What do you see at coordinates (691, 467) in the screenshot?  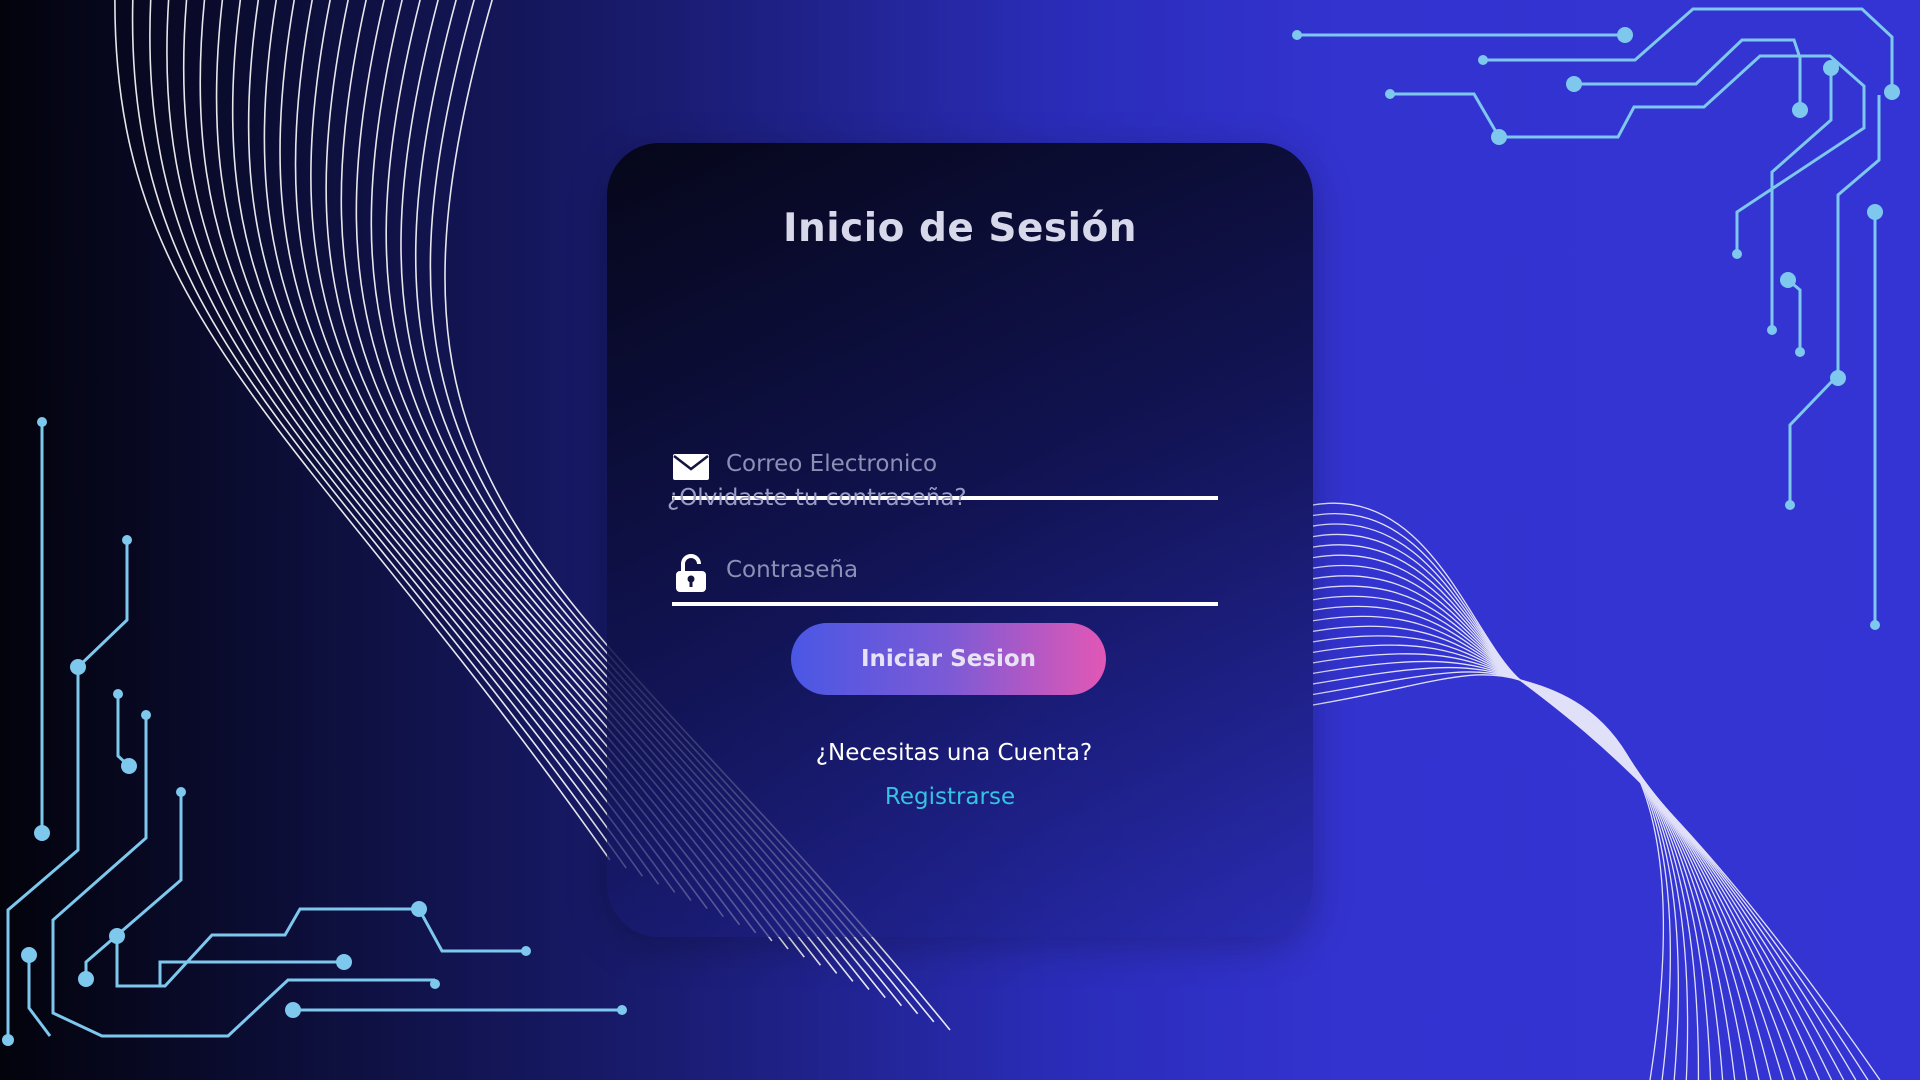 I see `envelope-icon` at bounding box center [691, 467].